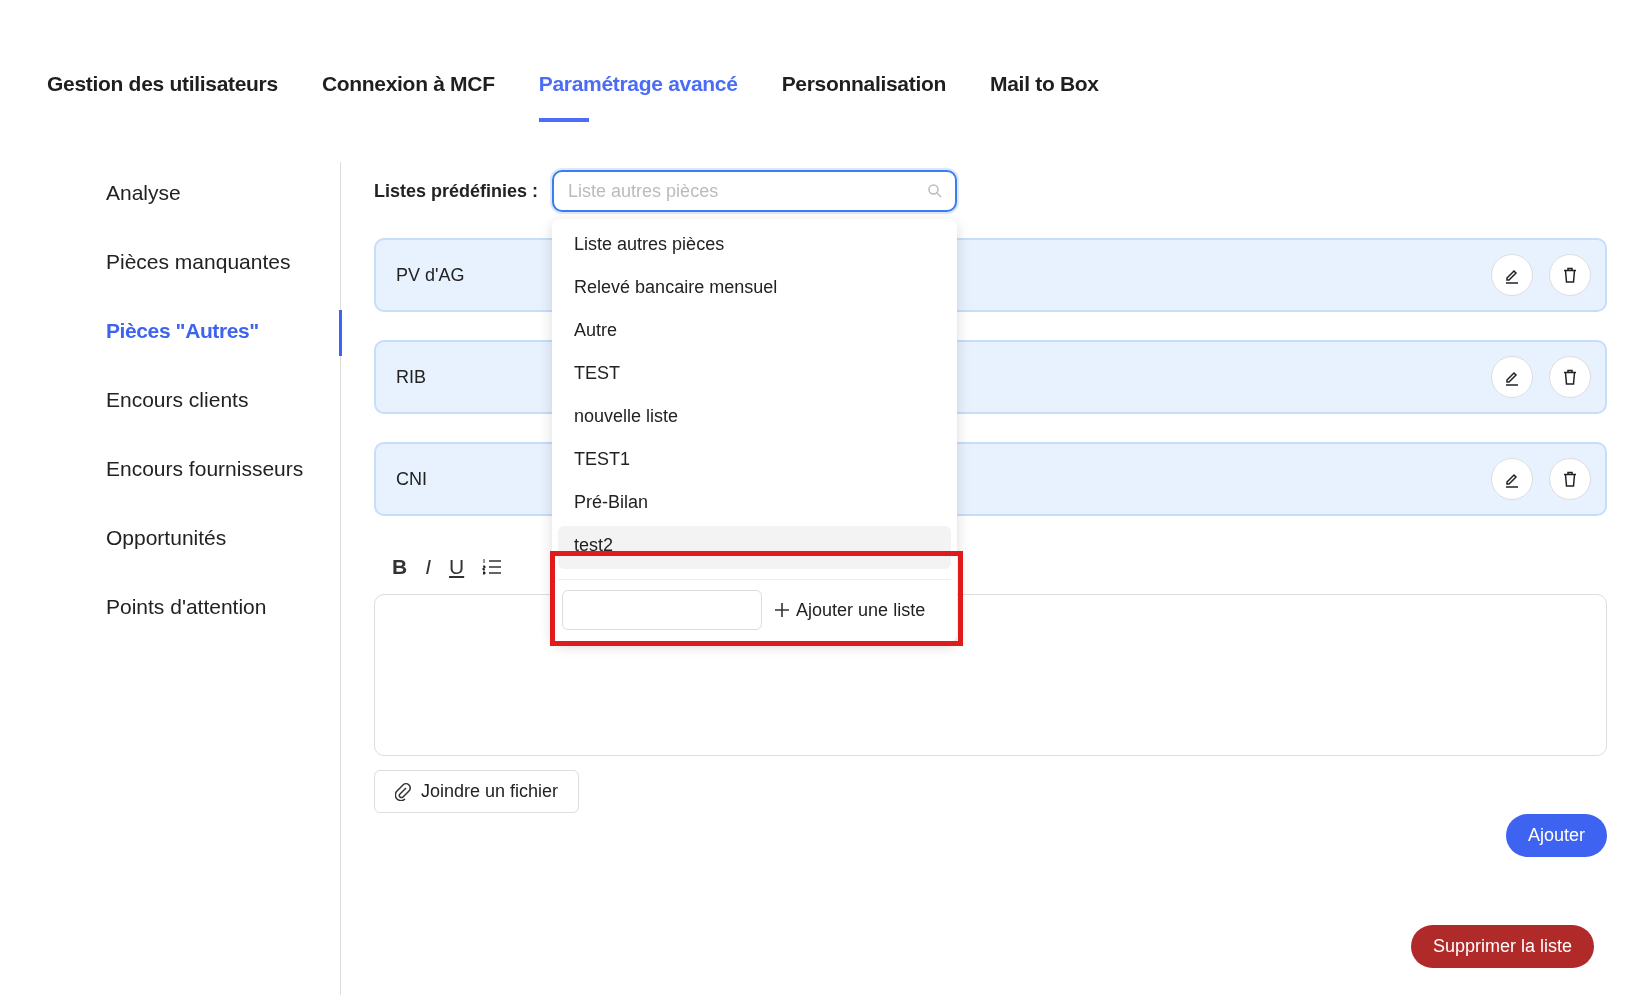 This screenshot has width=1648, height=1005. Describe the element at coordinates (411, 377) in the screenshot. I see `item-label: RIB` at that location.